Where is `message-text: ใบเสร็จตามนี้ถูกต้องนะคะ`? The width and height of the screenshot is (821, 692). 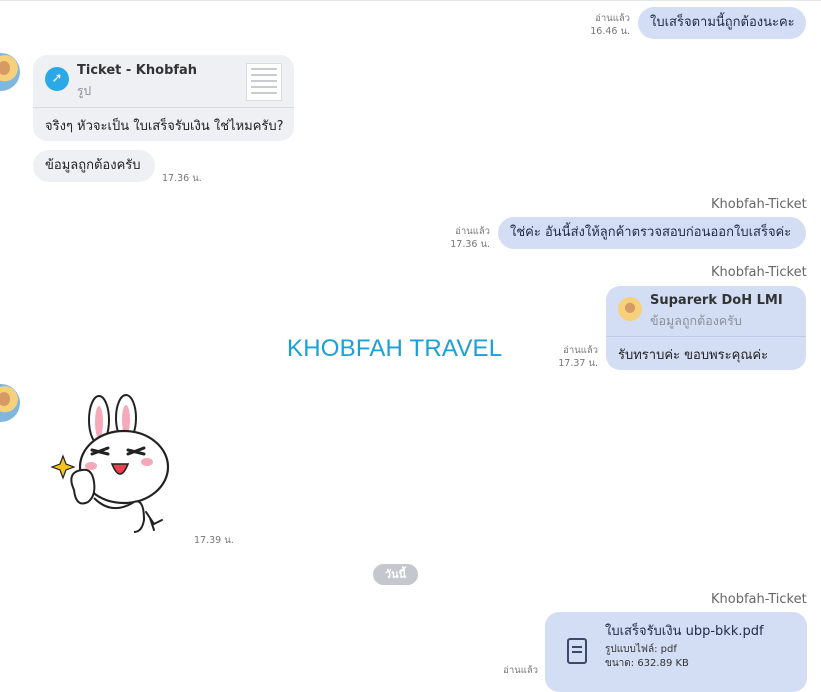
message-text: ใบเสร็จตามนี้ถูกต้องนะคะ is located at coordinates (722, 22).